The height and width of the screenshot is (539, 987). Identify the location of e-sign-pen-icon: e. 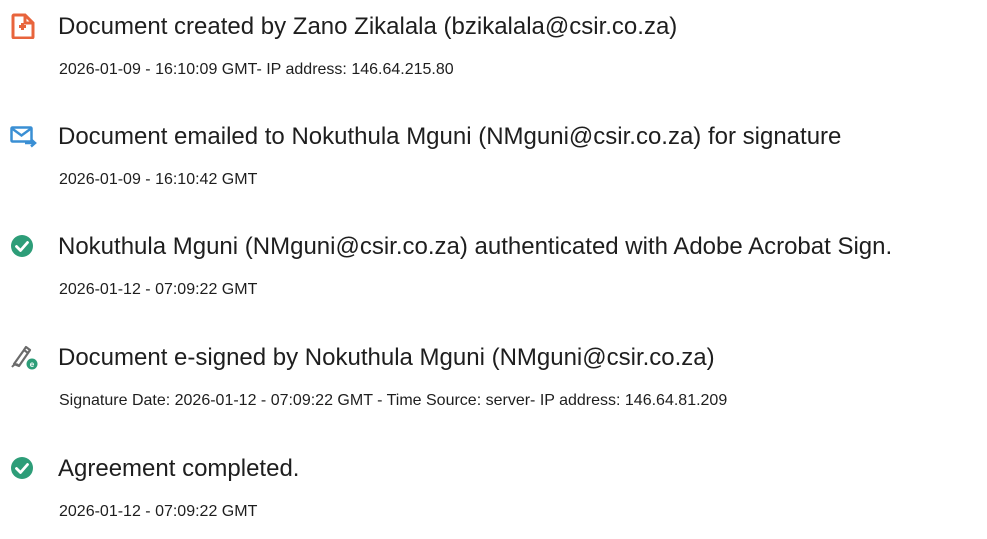
(24, 357).